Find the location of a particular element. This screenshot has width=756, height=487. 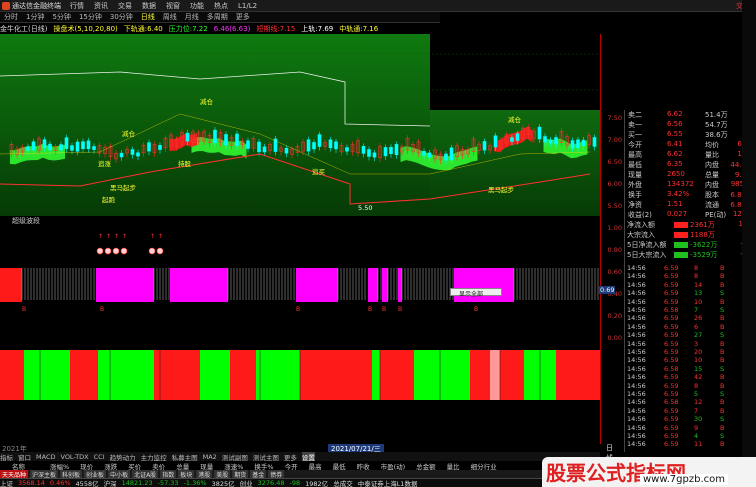

tick-row: 14:566.5926B7 is located at coordinates (690, 318).